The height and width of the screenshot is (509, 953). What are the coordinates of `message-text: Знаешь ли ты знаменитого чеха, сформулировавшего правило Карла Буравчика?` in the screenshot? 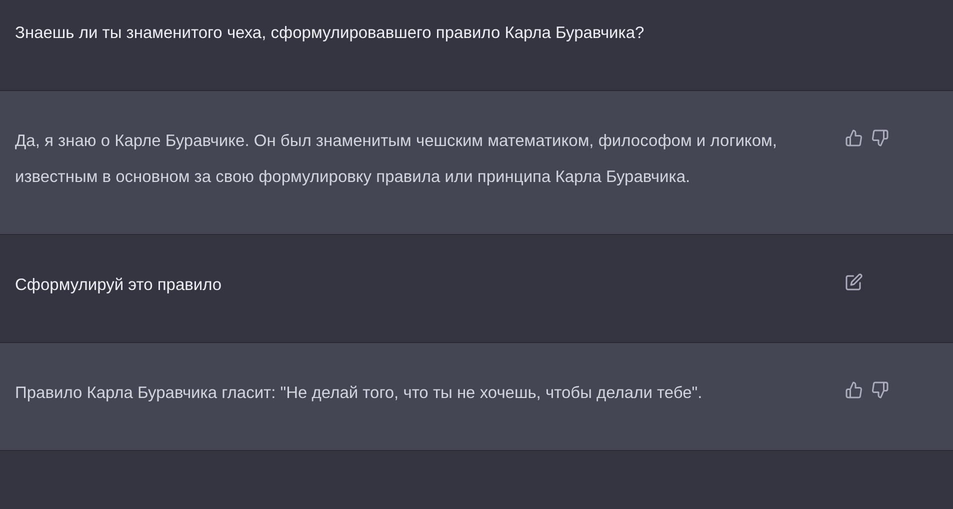 It's located at (330, 33).